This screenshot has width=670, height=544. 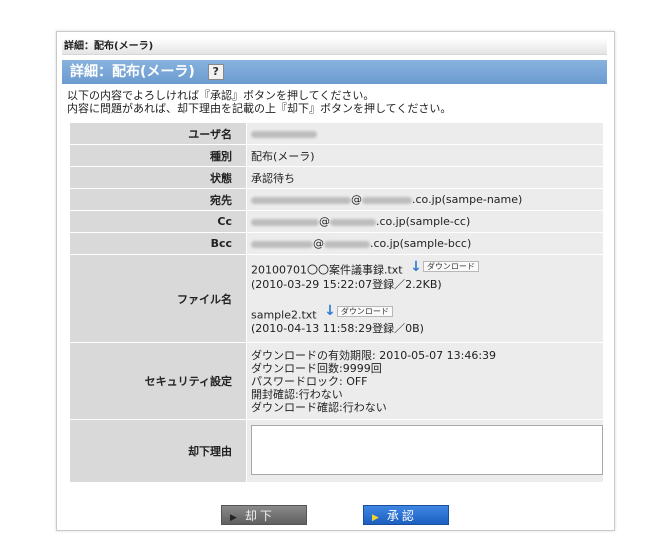 What do you see at coordinates (264, 515) in the screenshot?
I see `reject-button: ▶ 却下` at bounding box center [264, 515].